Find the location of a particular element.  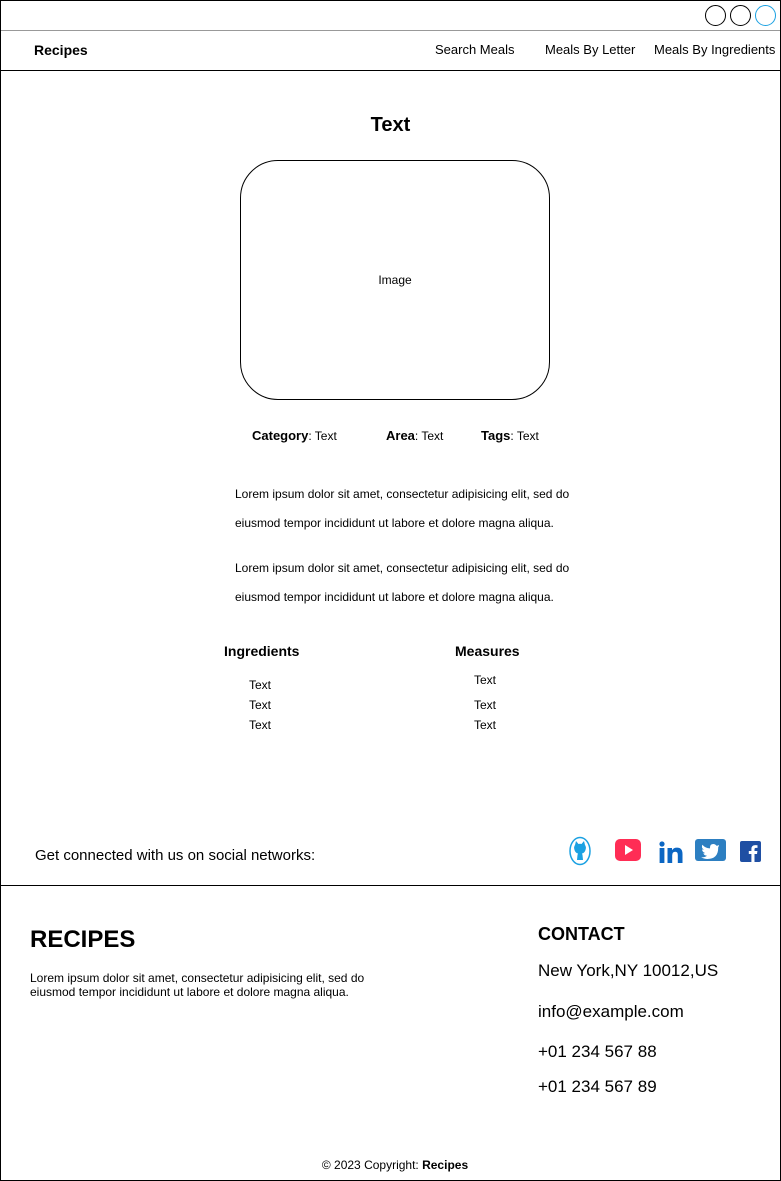

tags-label: Tags is located at coordinates (496, 435).